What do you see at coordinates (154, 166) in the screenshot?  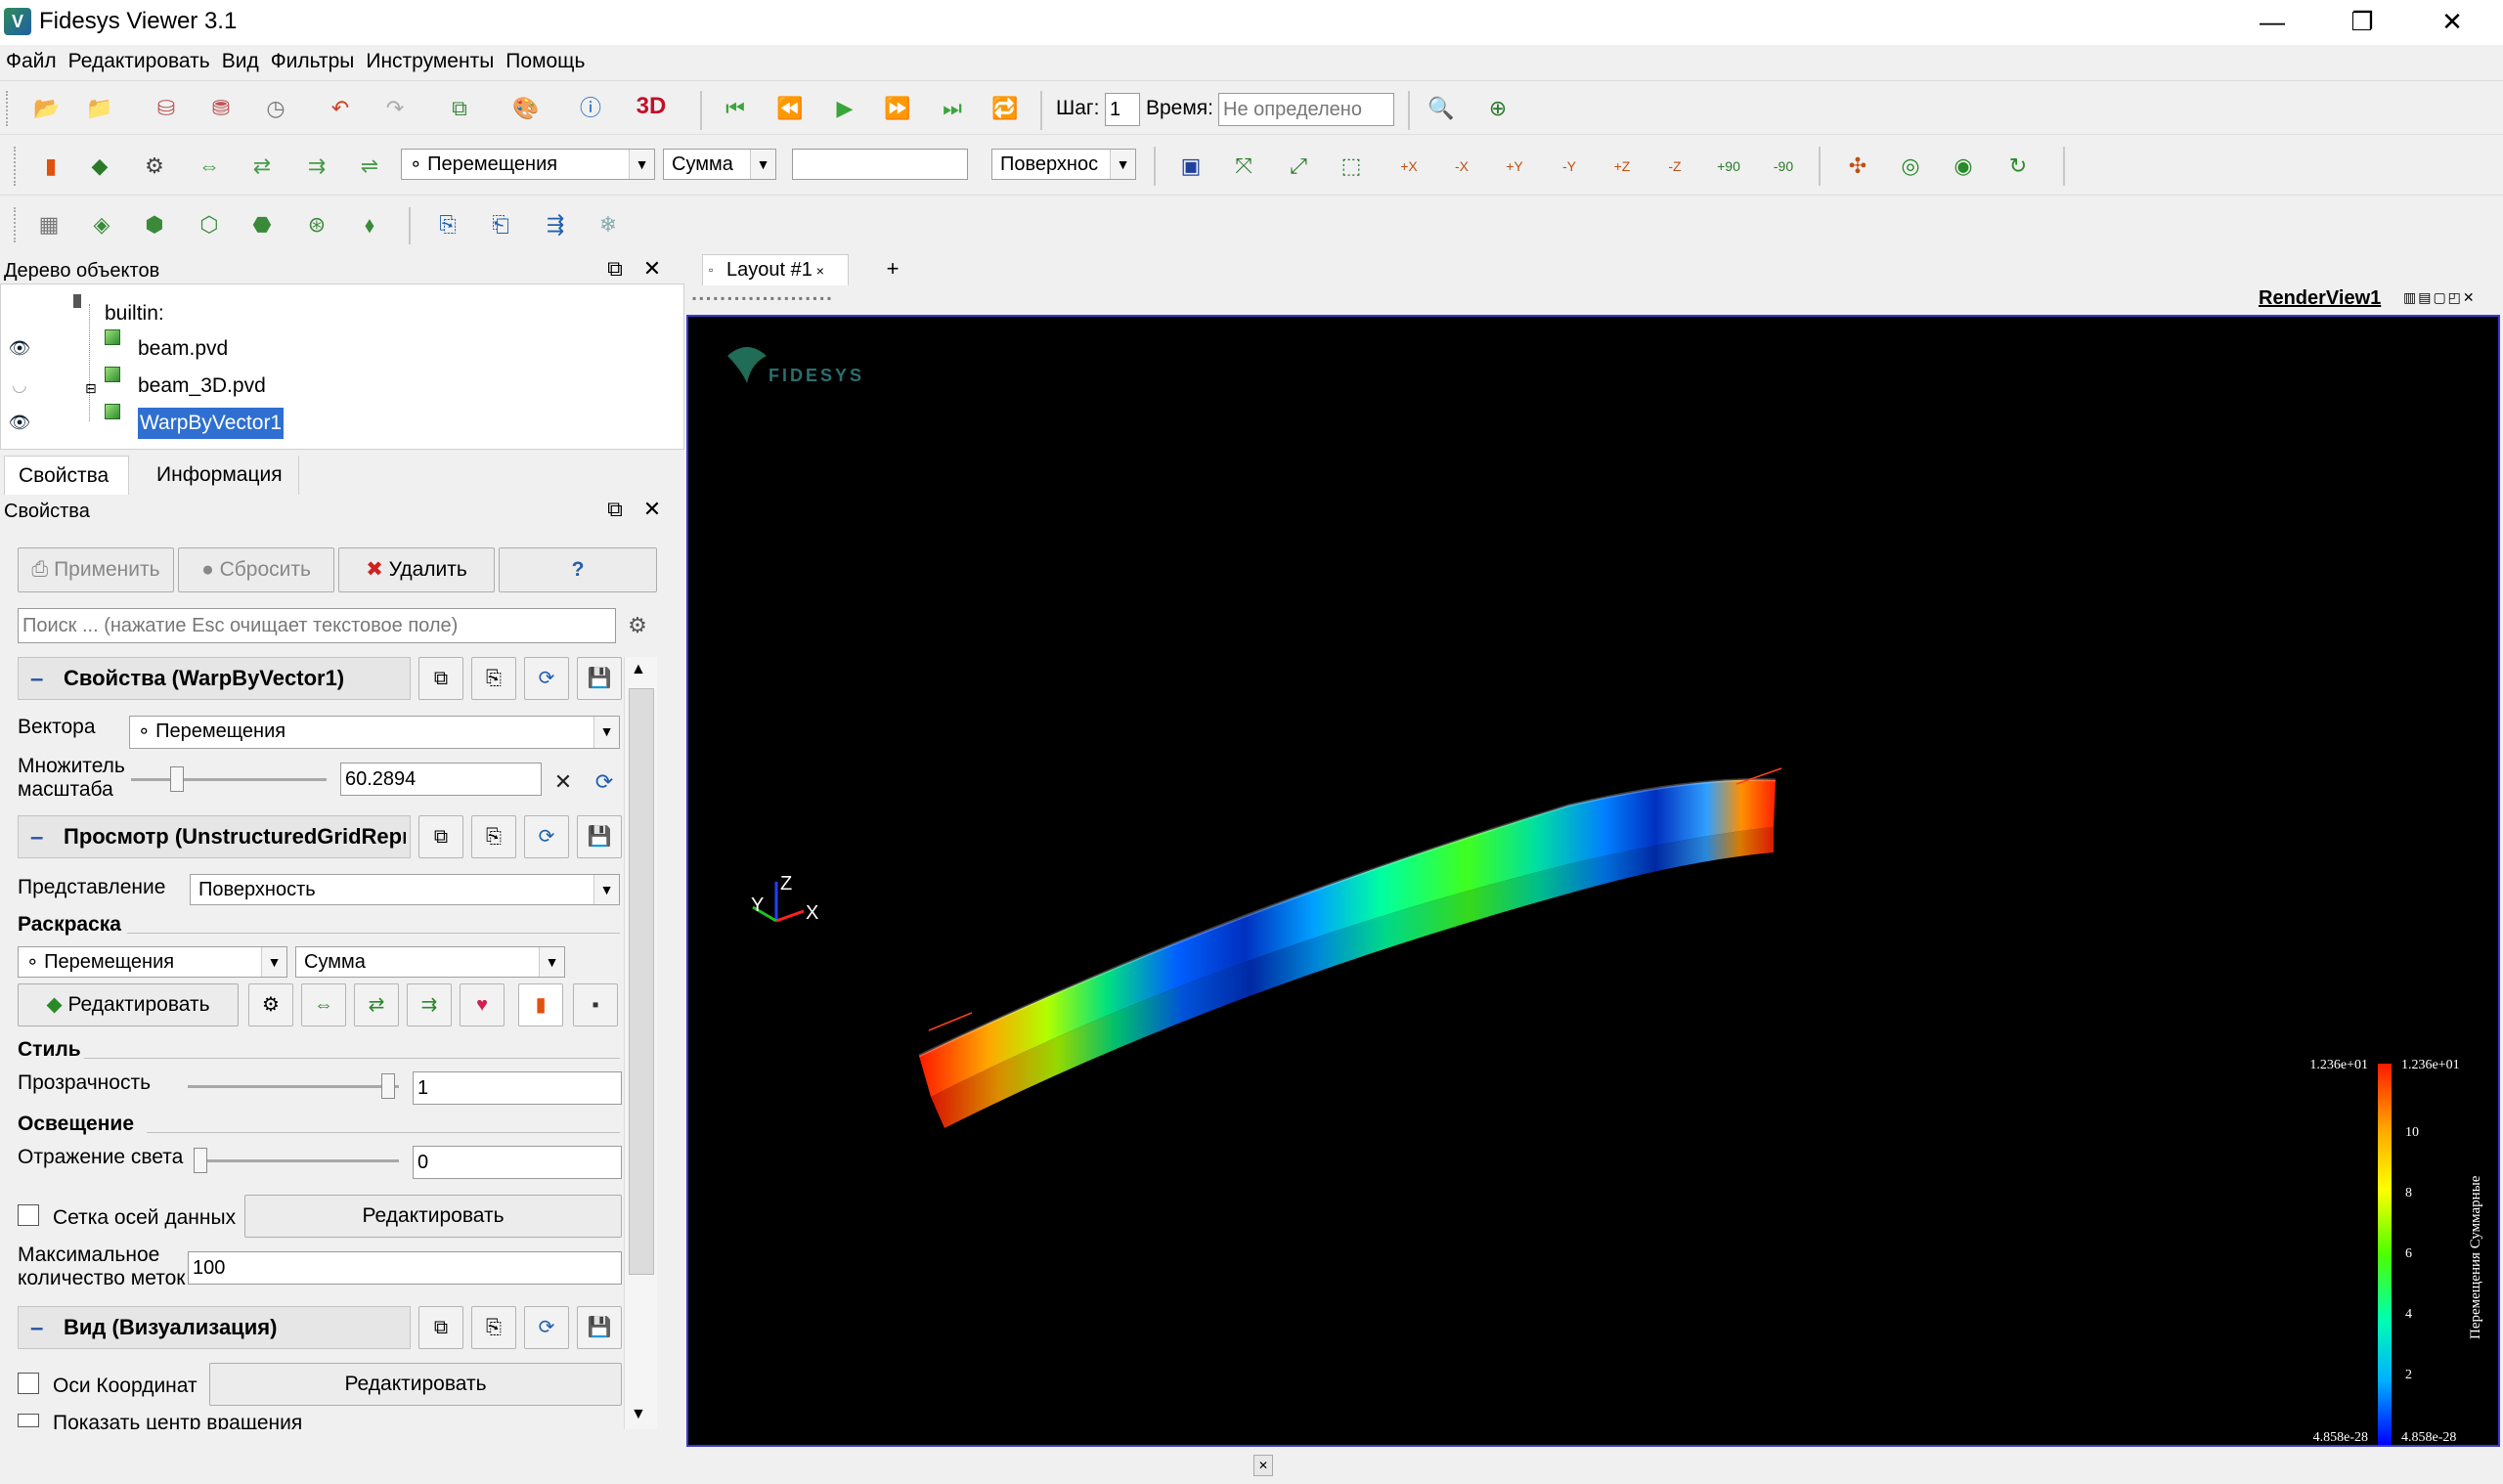 I see `rescale-icon: ⚙` at bounding box center [154, 166].